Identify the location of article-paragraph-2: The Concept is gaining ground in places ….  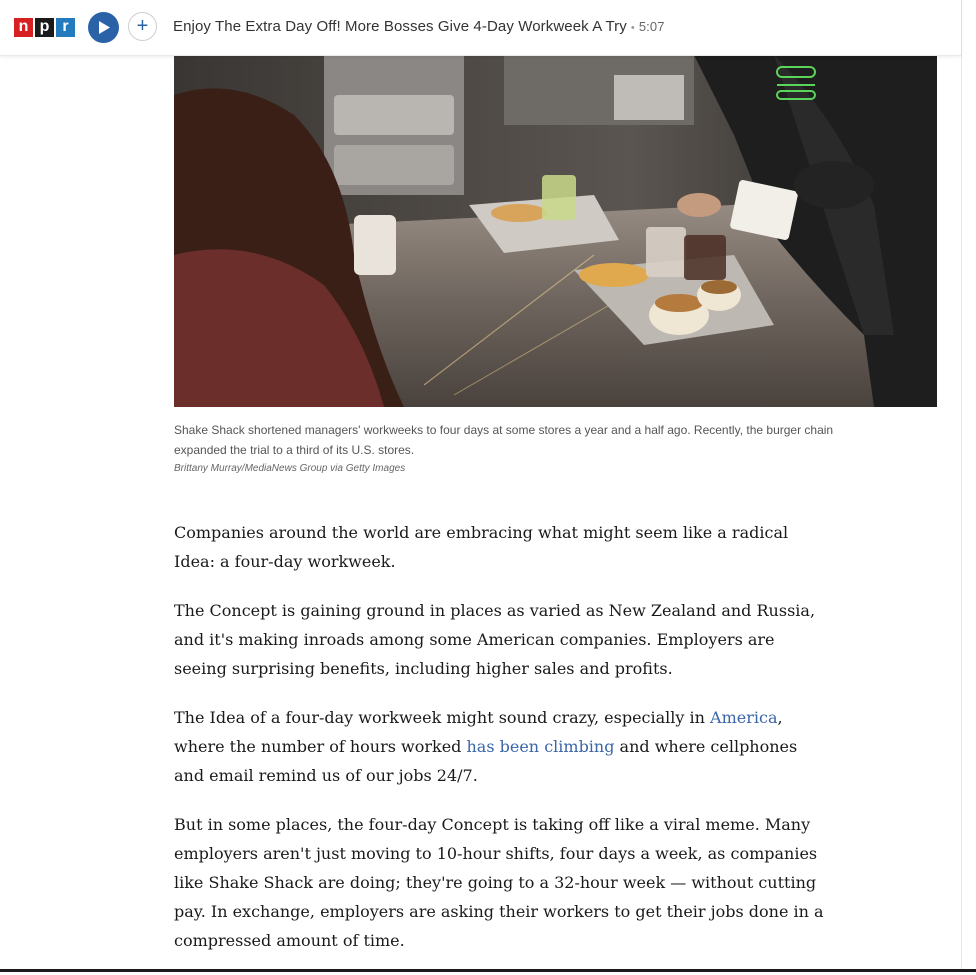
(495, 639).